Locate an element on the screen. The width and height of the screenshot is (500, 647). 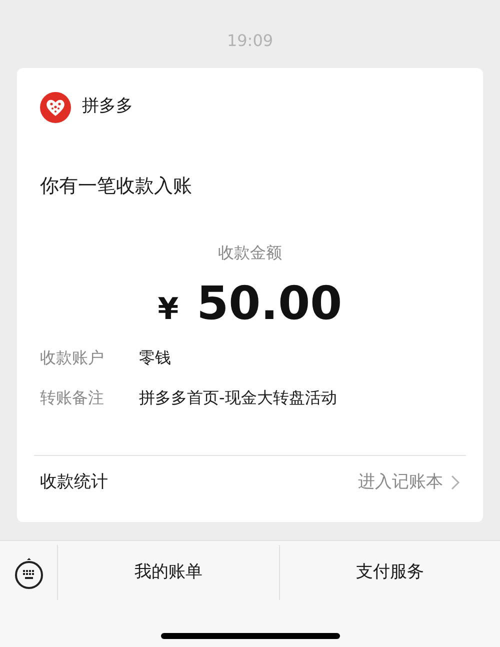
amount-value: 50.00 is located at coordinates (269, 303).